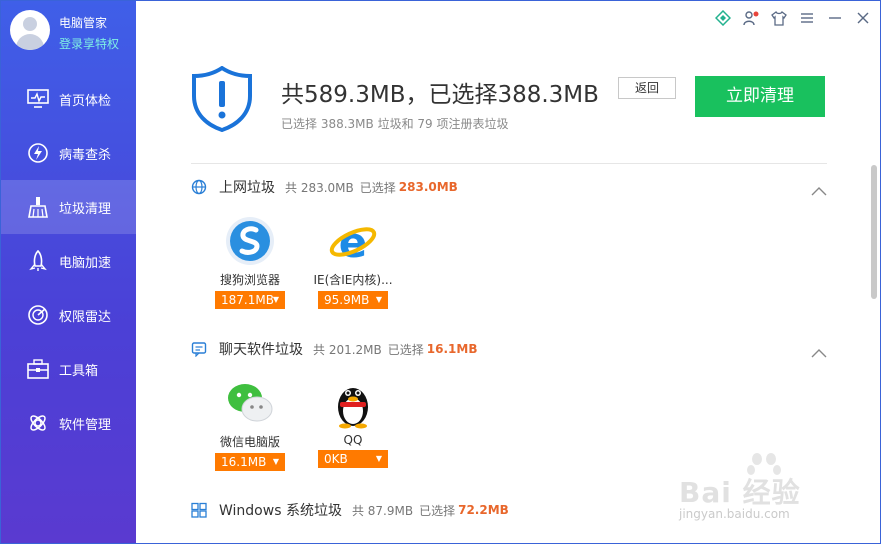 The image size is (881, 544). What do you see at coordinates (89, 43) in the screenshot?
I see `login-link: 登录享特权` at bounding box center [89, 43].